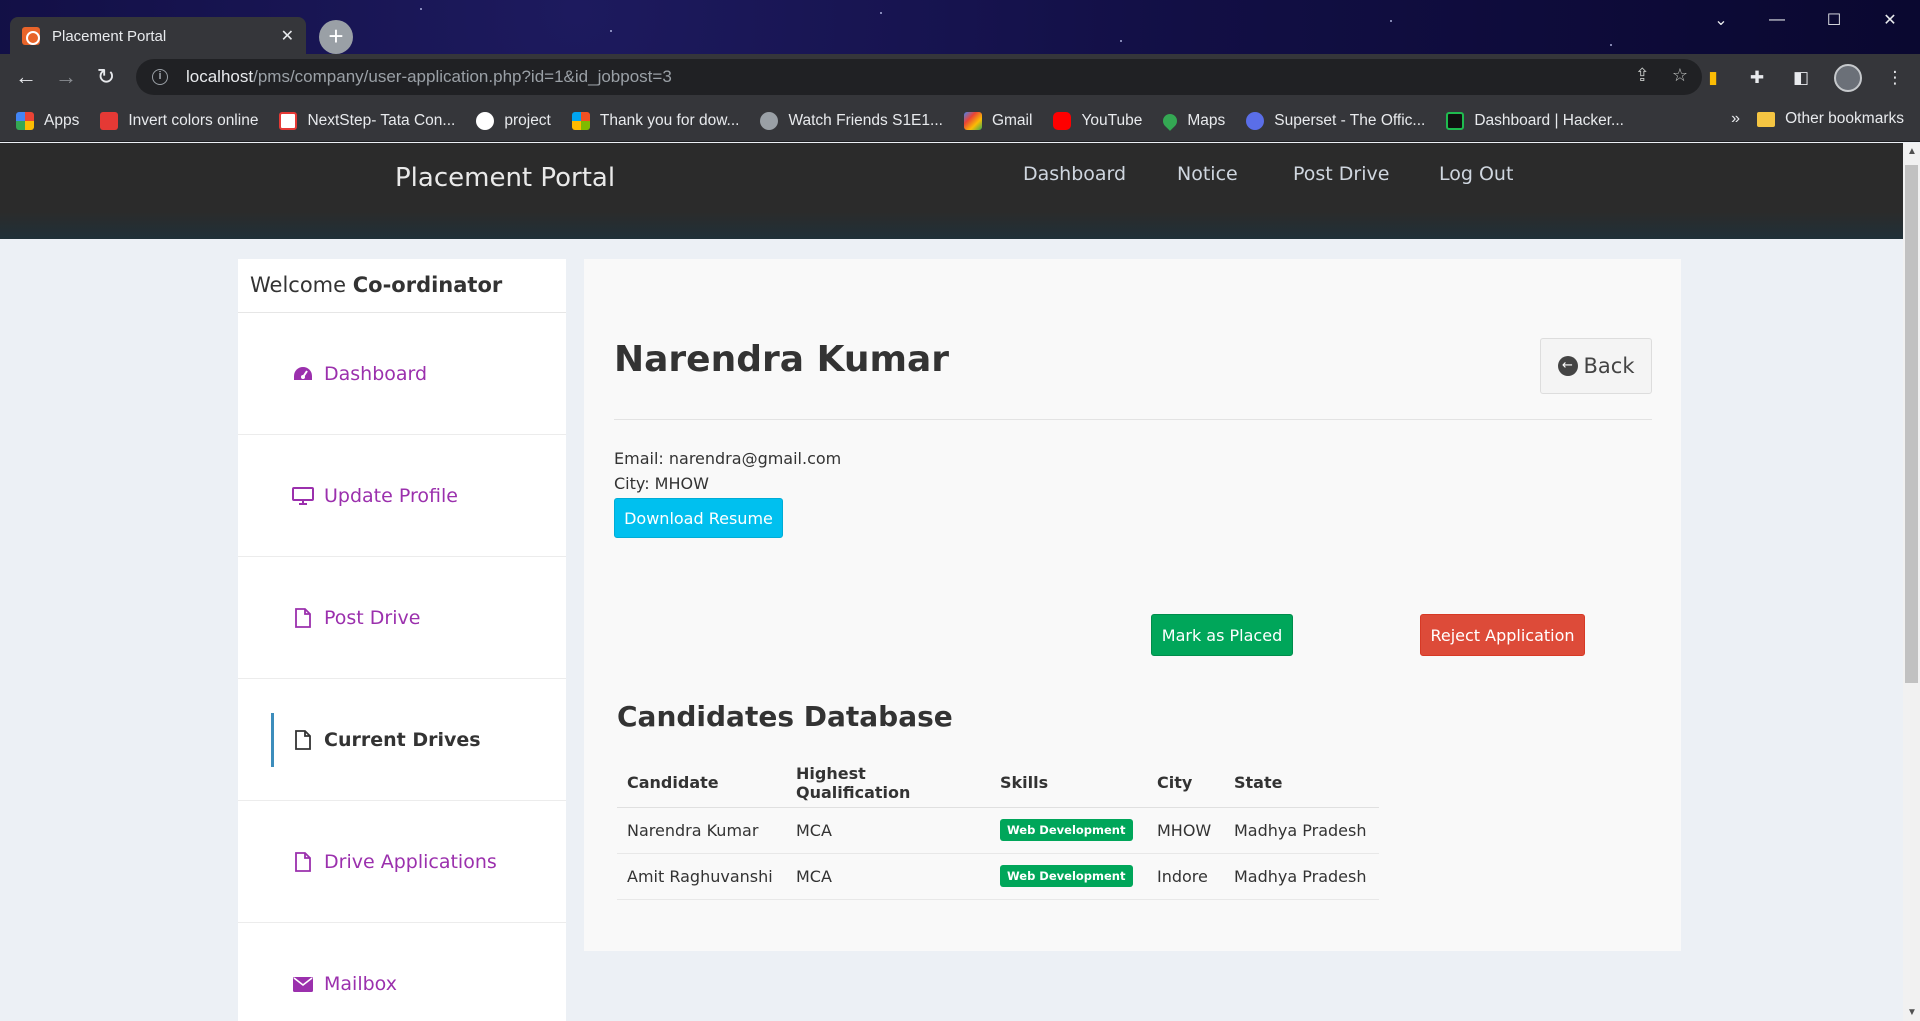 The height and width of the screenshot is (1021, 1920). What do you see at coordinates (109, 120) in the screenshot?
I see `tree-icon` at bounding box center [109, 120].